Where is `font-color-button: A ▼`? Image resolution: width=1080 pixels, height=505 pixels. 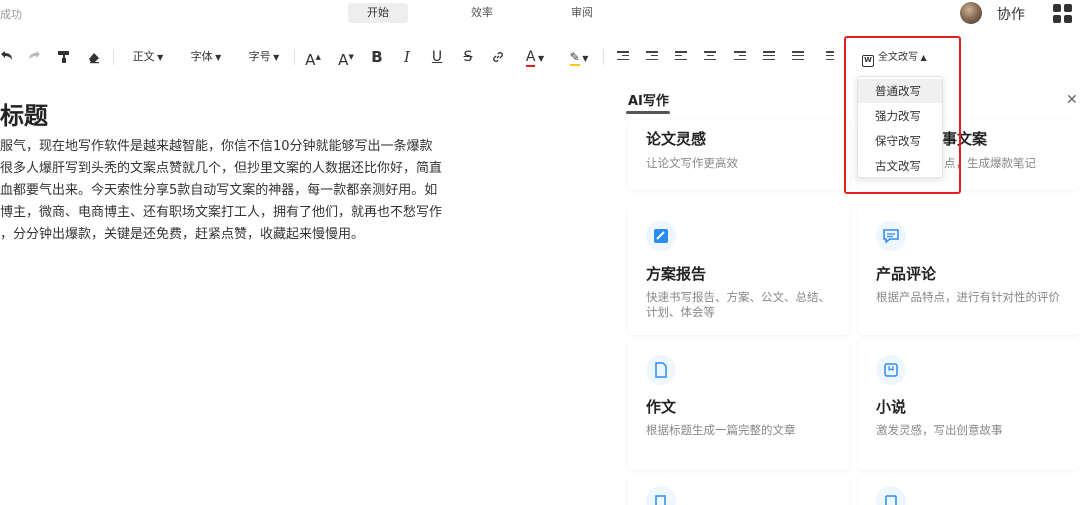 font-color-button: A ▼ is located at coordinates (535, 57).